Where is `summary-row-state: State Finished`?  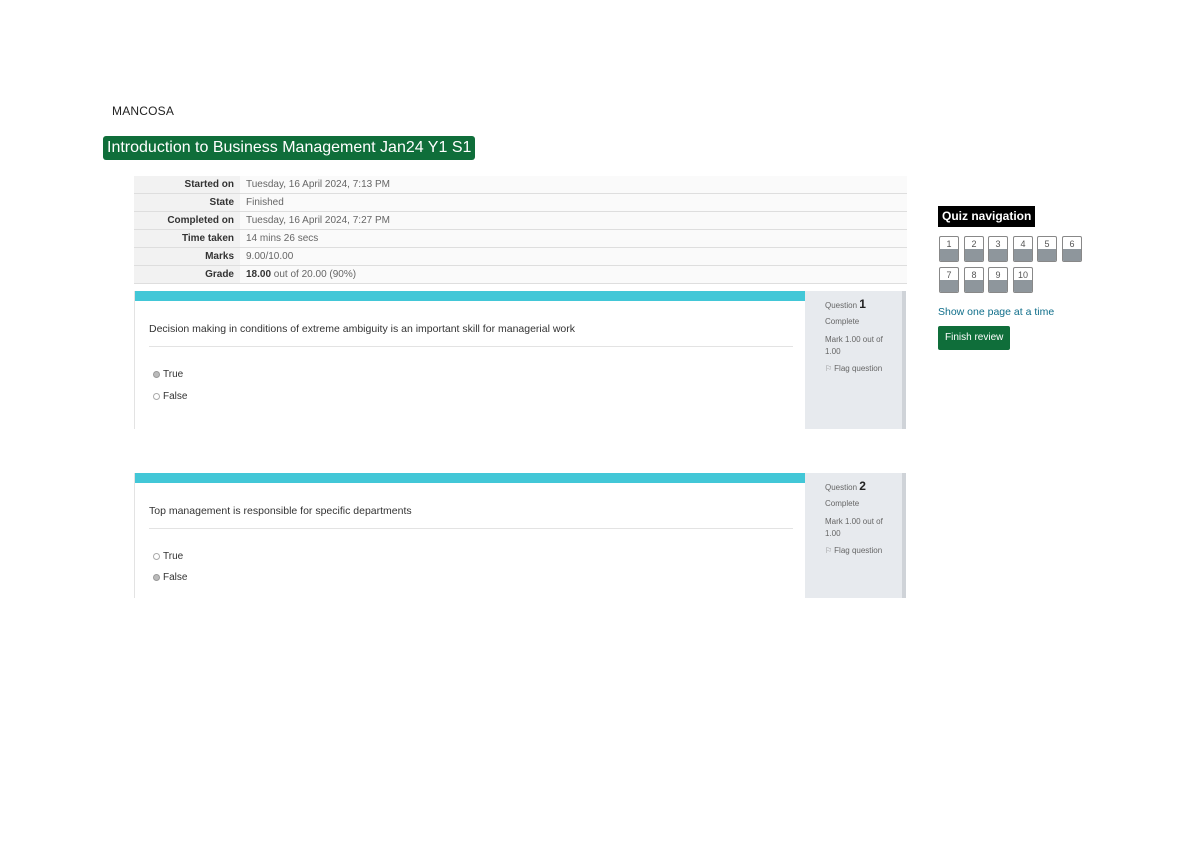 summary-row-state: State Finished is located at coordinates (520, 202).